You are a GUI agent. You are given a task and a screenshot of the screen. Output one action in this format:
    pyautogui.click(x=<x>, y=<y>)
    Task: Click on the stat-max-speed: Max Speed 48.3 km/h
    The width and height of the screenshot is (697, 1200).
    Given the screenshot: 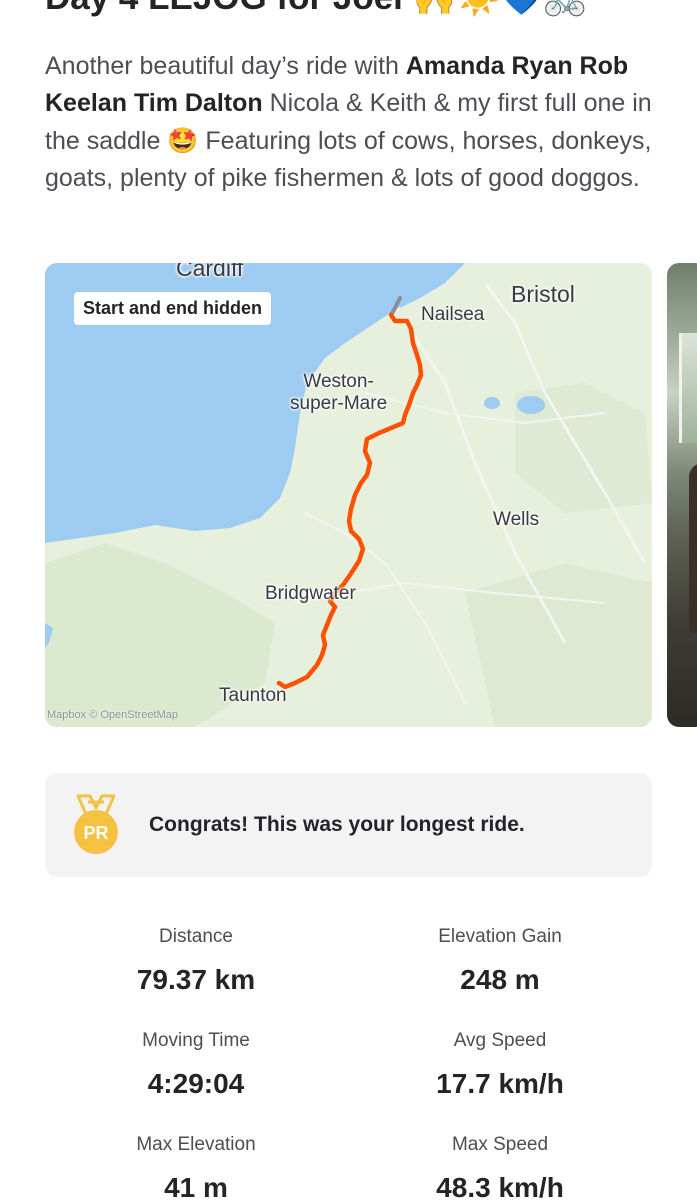 What is the action you would take?
    pyautogui.click(x=500, y=1166)
    